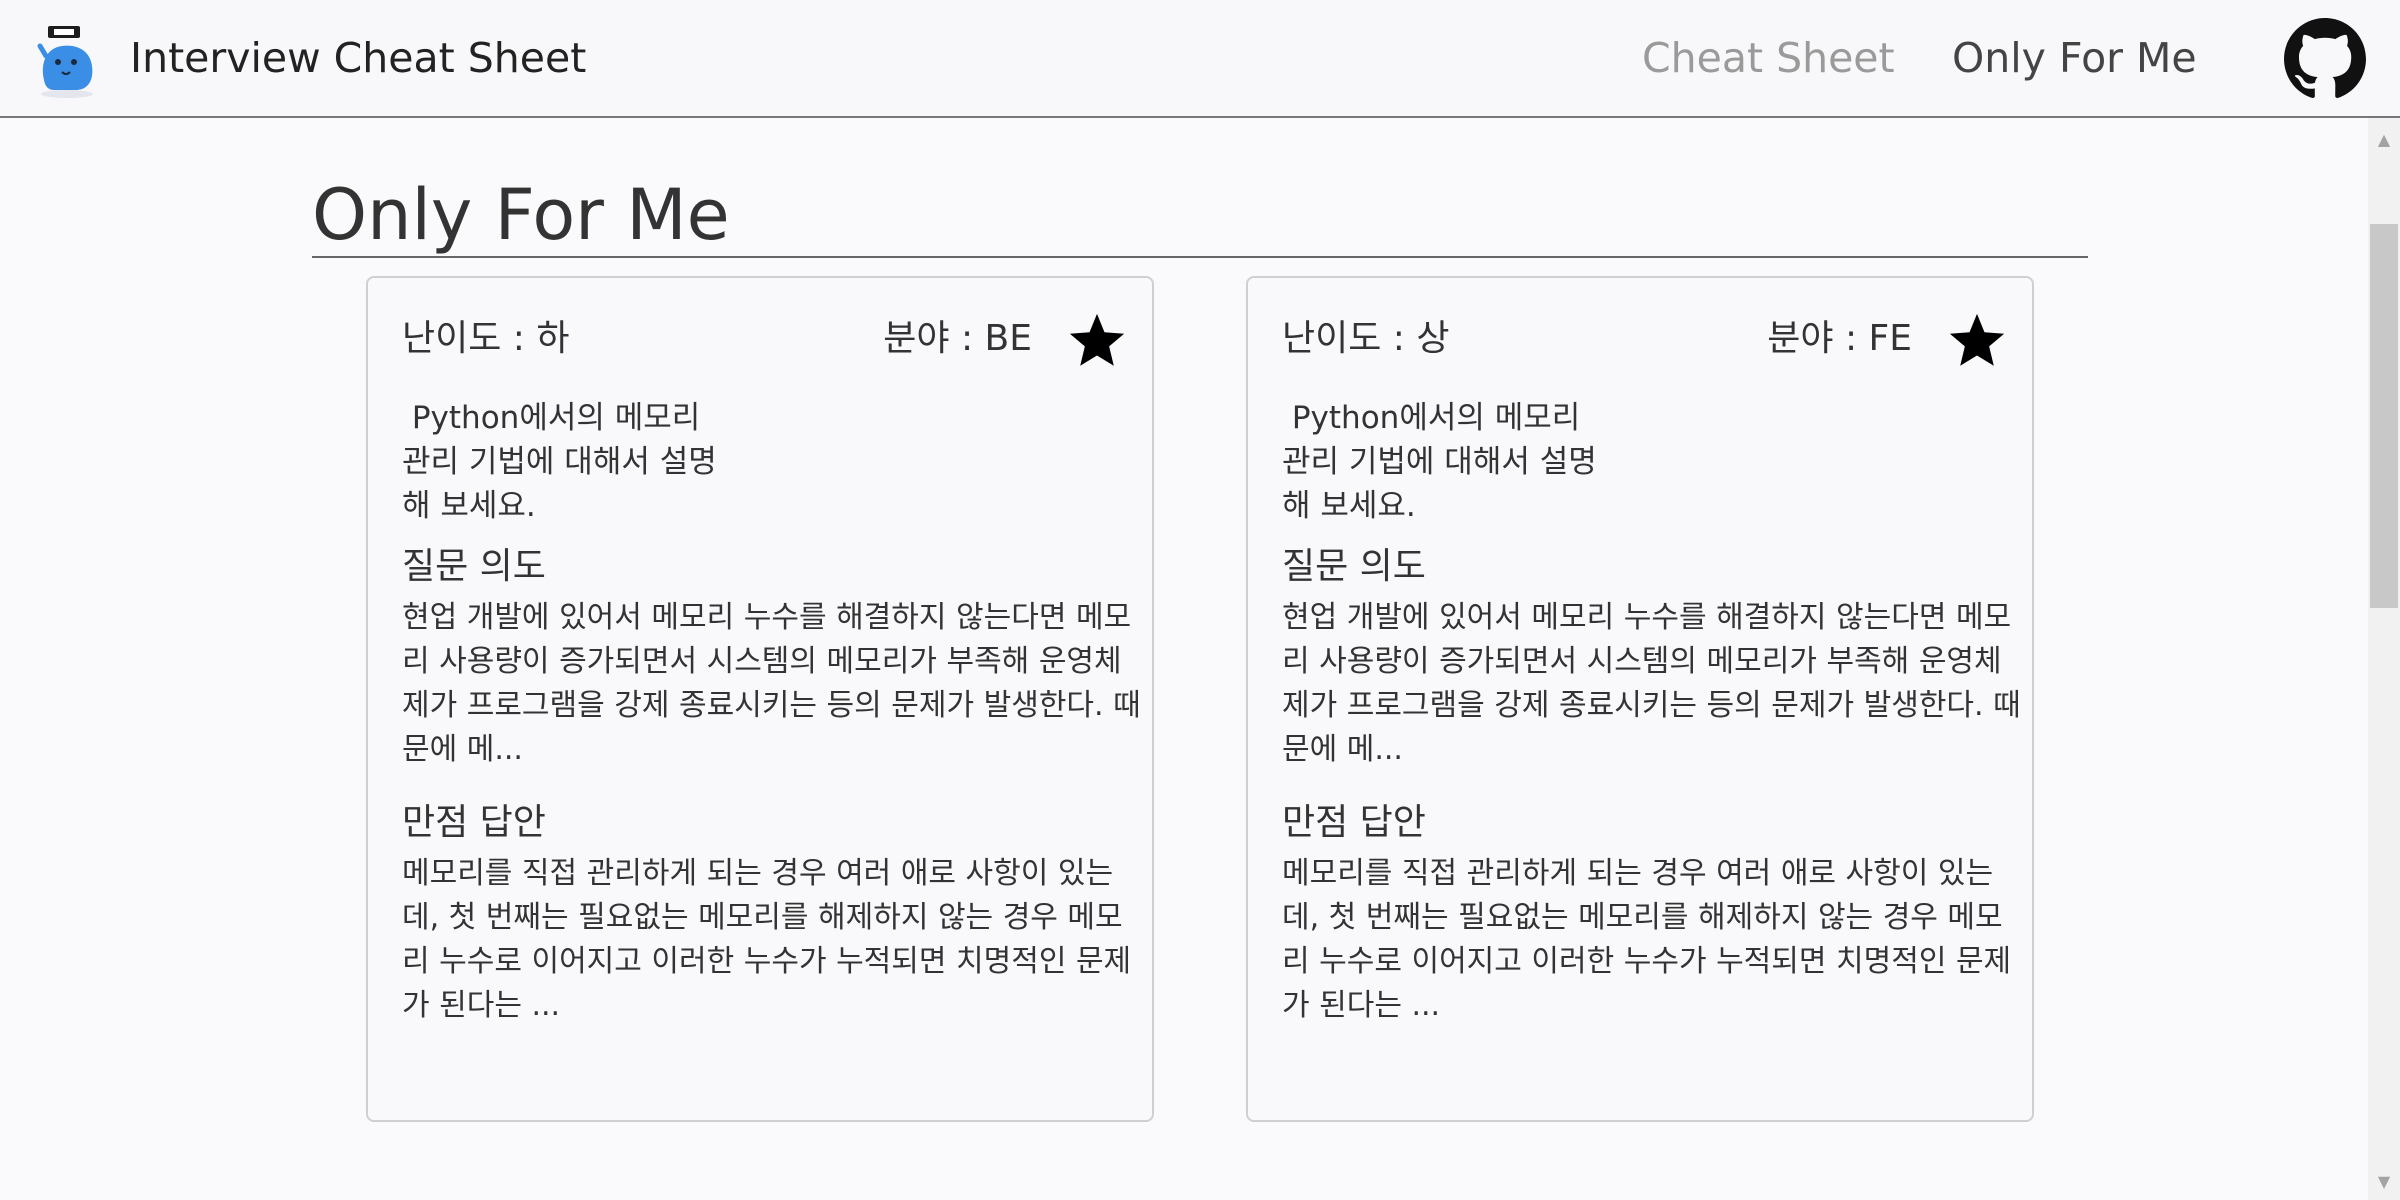 Image resolution: width=2400 pixels, height=1200 pixels. What do you see at coordinates (2384, 416) in the screenshot?
I see `scrollbar-thumb` at bounding box center [2384, 416].